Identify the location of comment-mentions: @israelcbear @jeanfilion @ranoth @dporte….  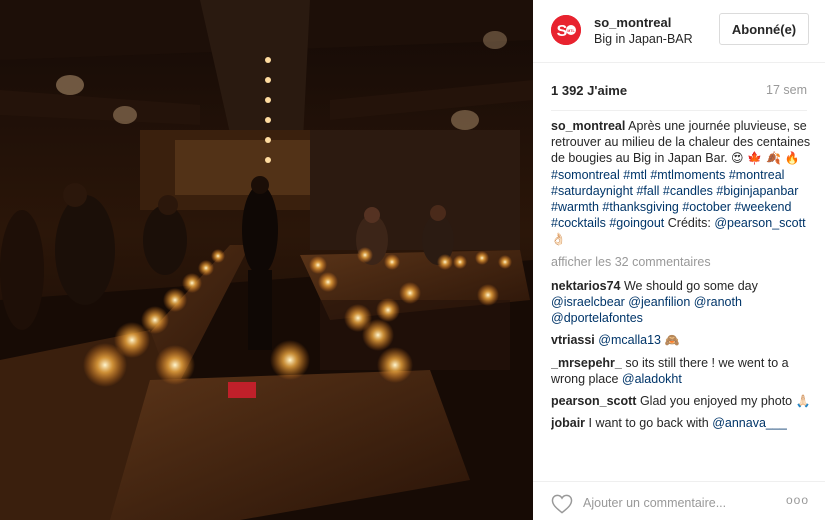
(646, 310).